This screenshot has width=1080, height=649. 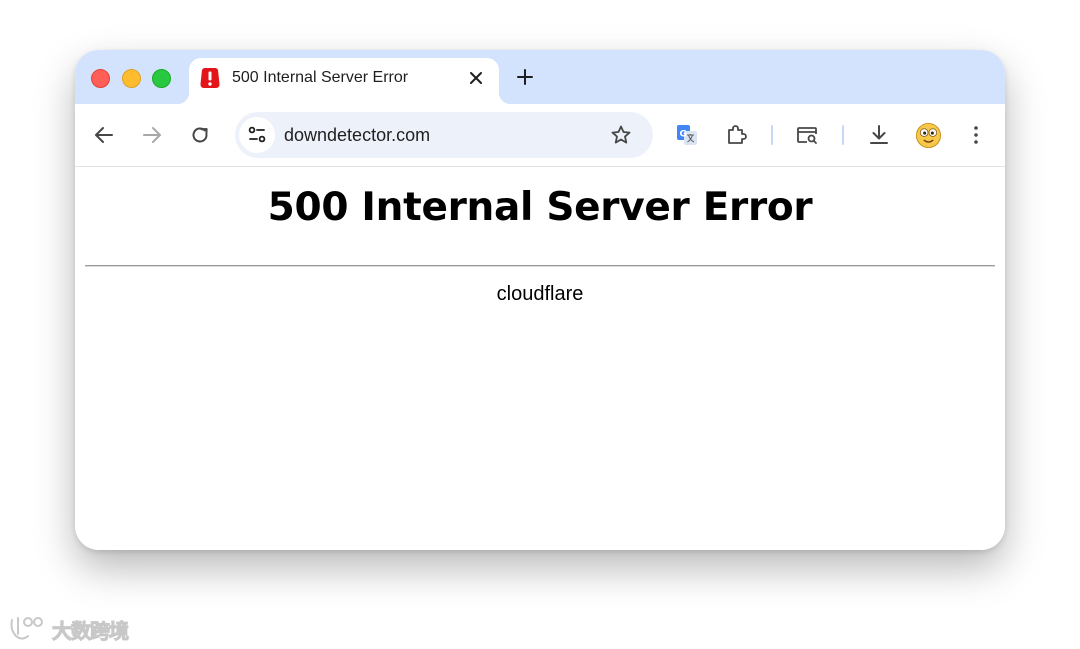 I want to click on more-menu-icon, so click(x=976, y=135).